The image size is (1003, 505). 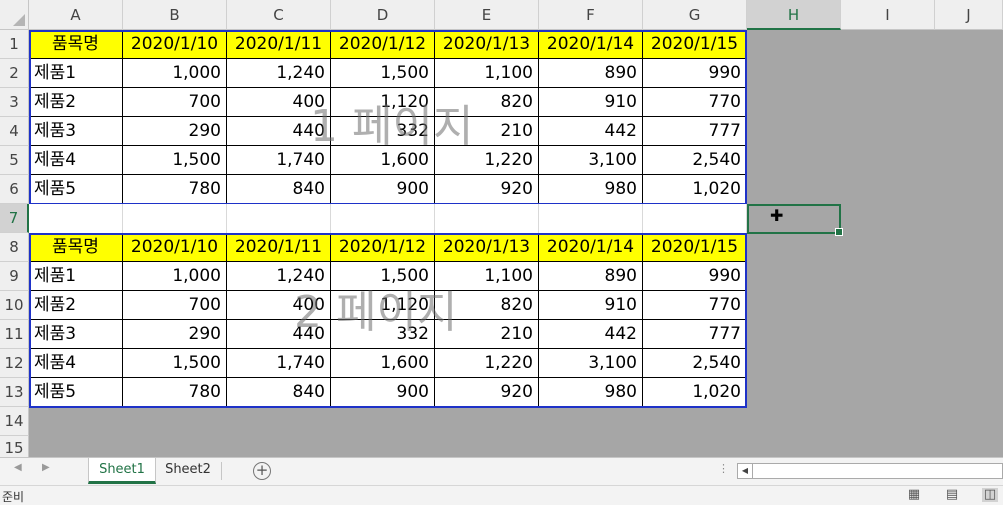 I want to click on table-cell: 780, so click(x=175, y=392).